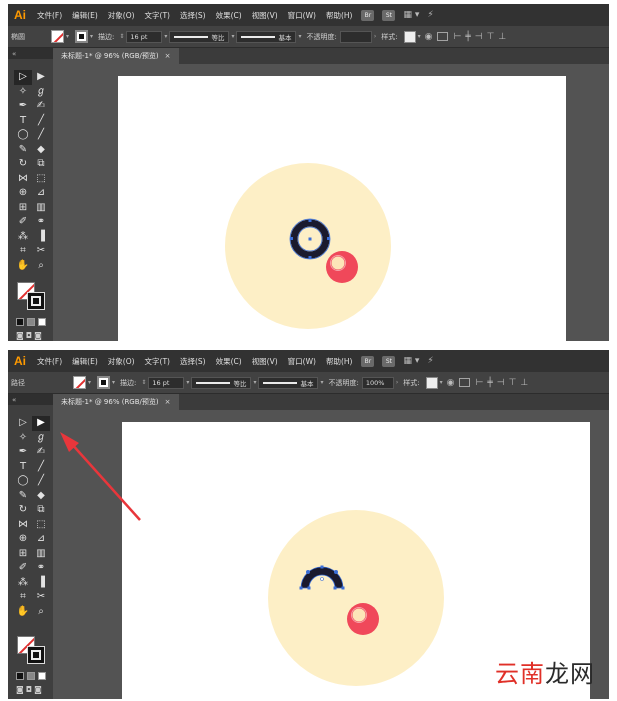  I want to click on graphic-style-swatch, so click(409, 36).